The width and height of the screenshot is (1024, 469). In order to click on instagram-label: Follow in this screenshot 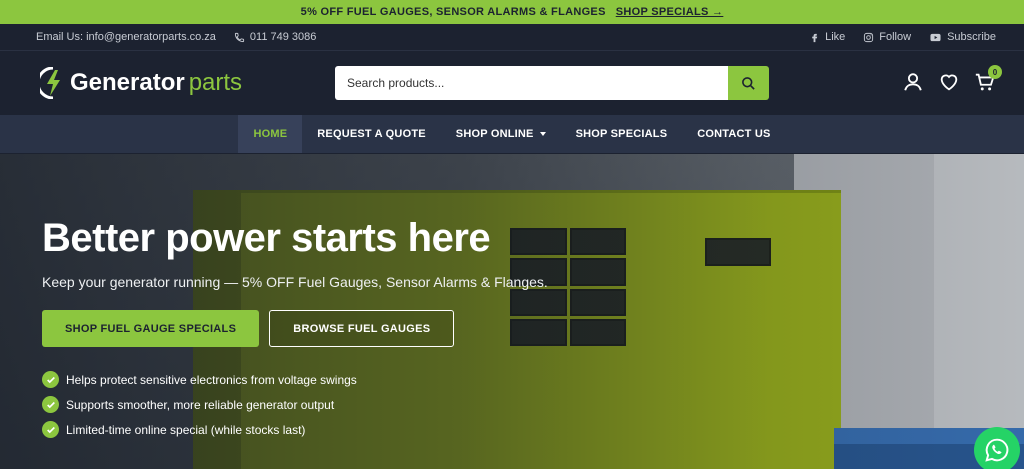, I will do `click(895, 37)`.